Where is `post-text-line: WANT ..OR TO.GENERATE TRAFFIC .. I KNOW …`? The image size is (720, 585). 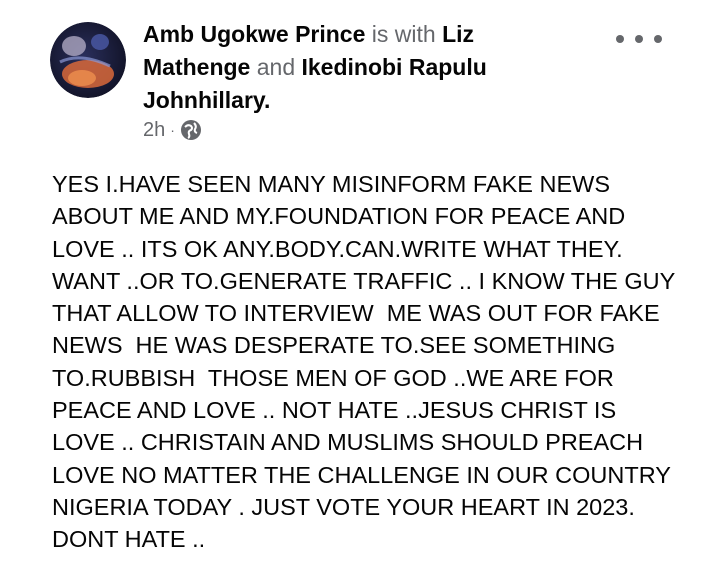
post-text-line: WANT ..OR TO.GENERATE TRAFFIC .. I KNOW … is located at coordinates (364, 280).